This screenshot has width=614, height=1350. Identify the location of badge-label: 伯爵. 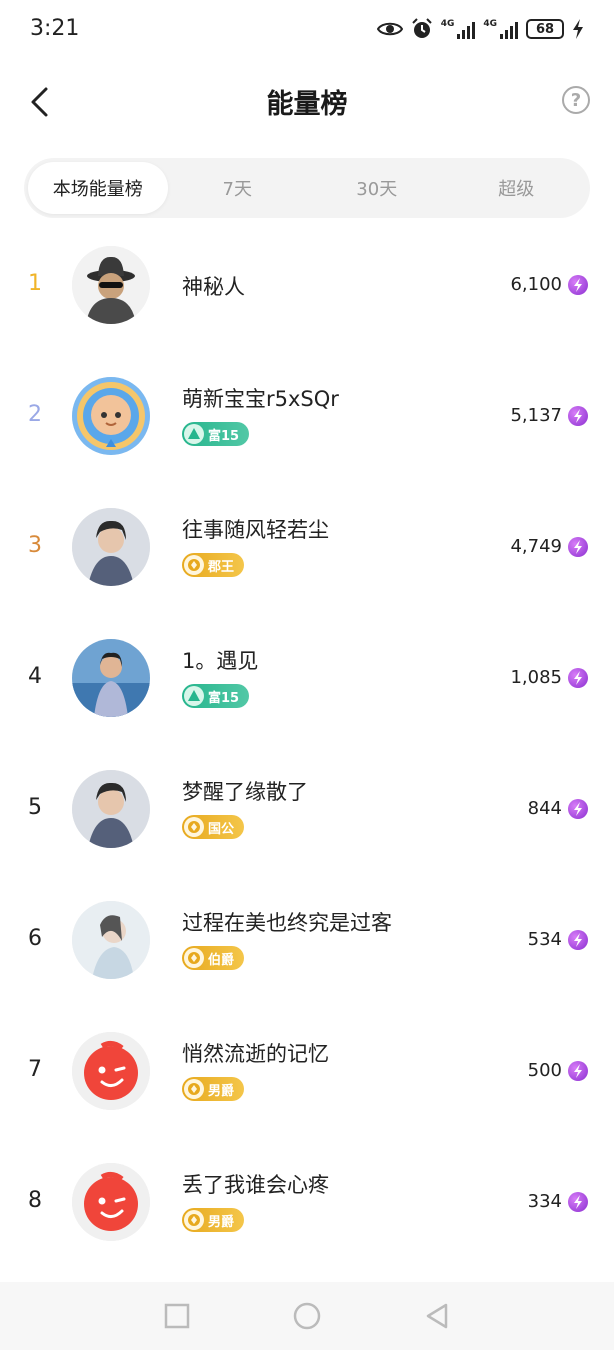
(221, 960).